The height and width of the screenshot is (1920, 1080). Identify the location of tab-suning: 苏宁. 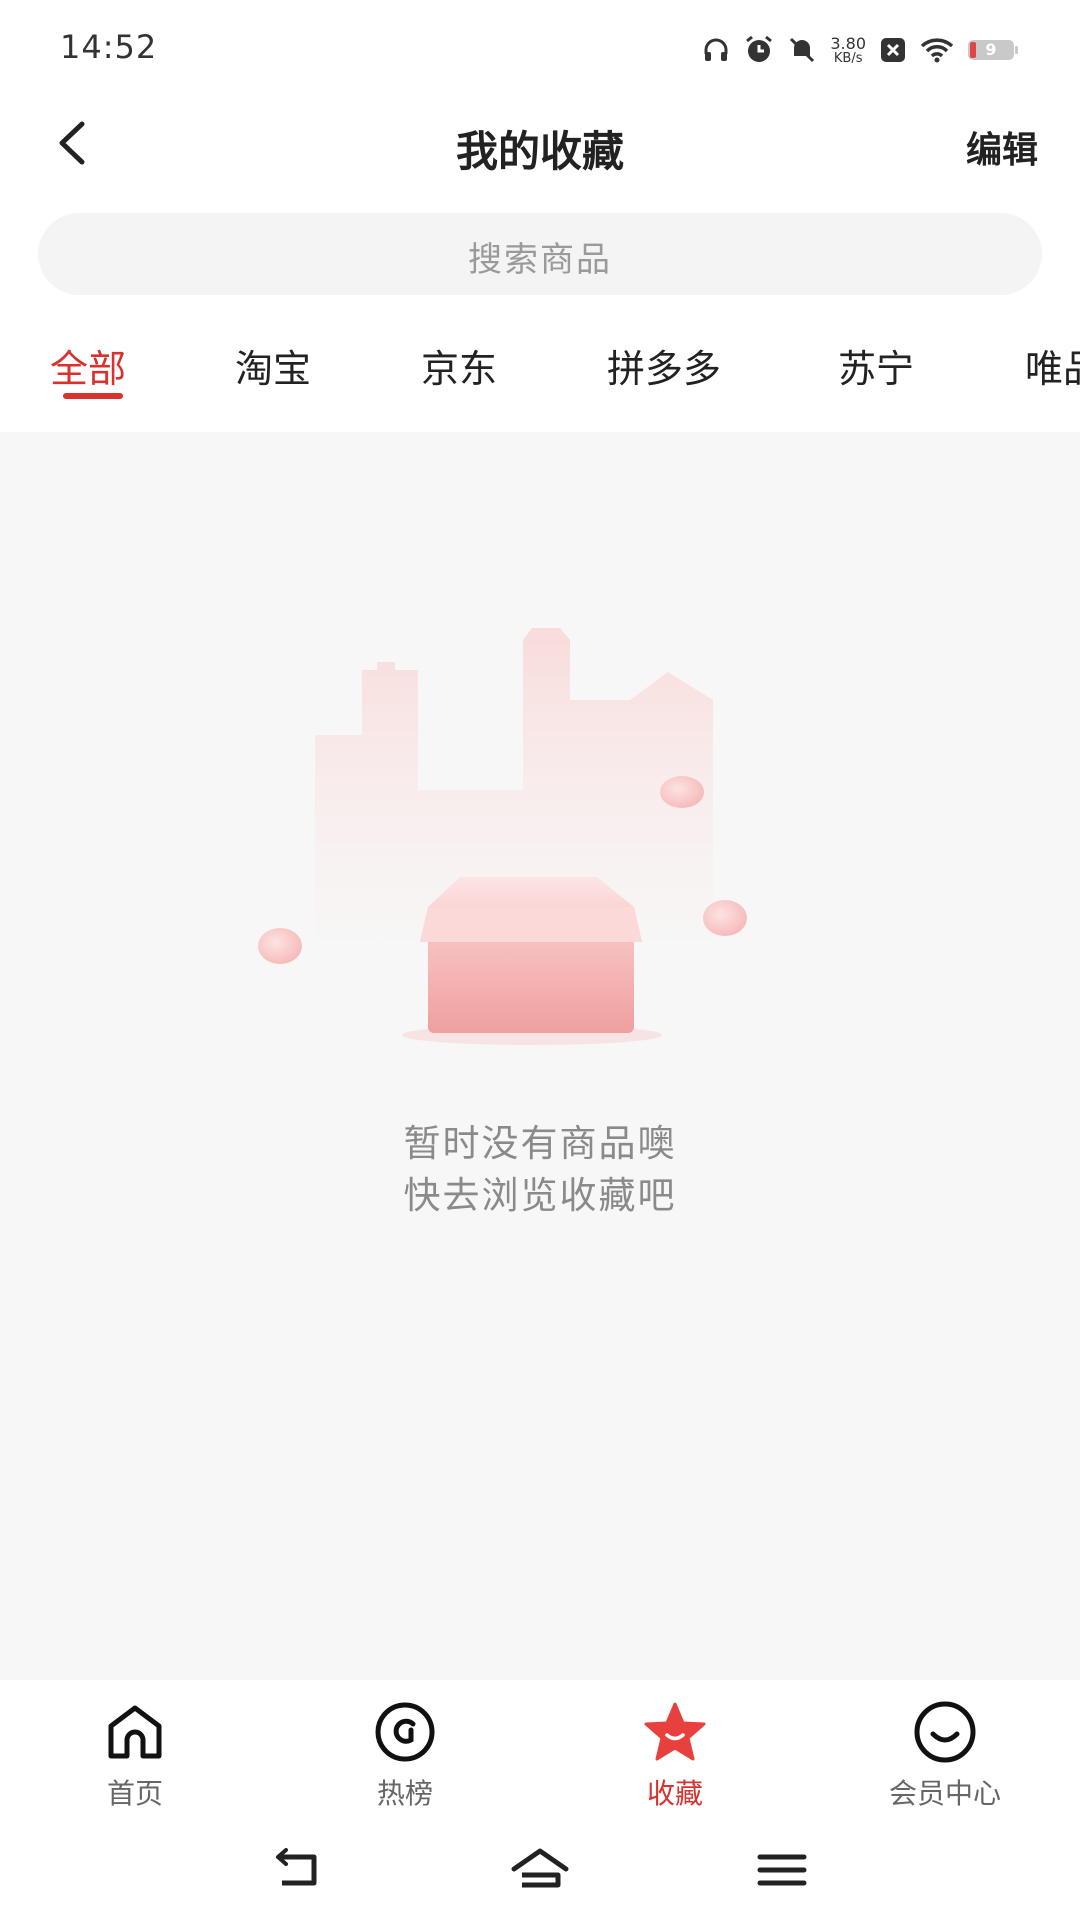
(876, 365).